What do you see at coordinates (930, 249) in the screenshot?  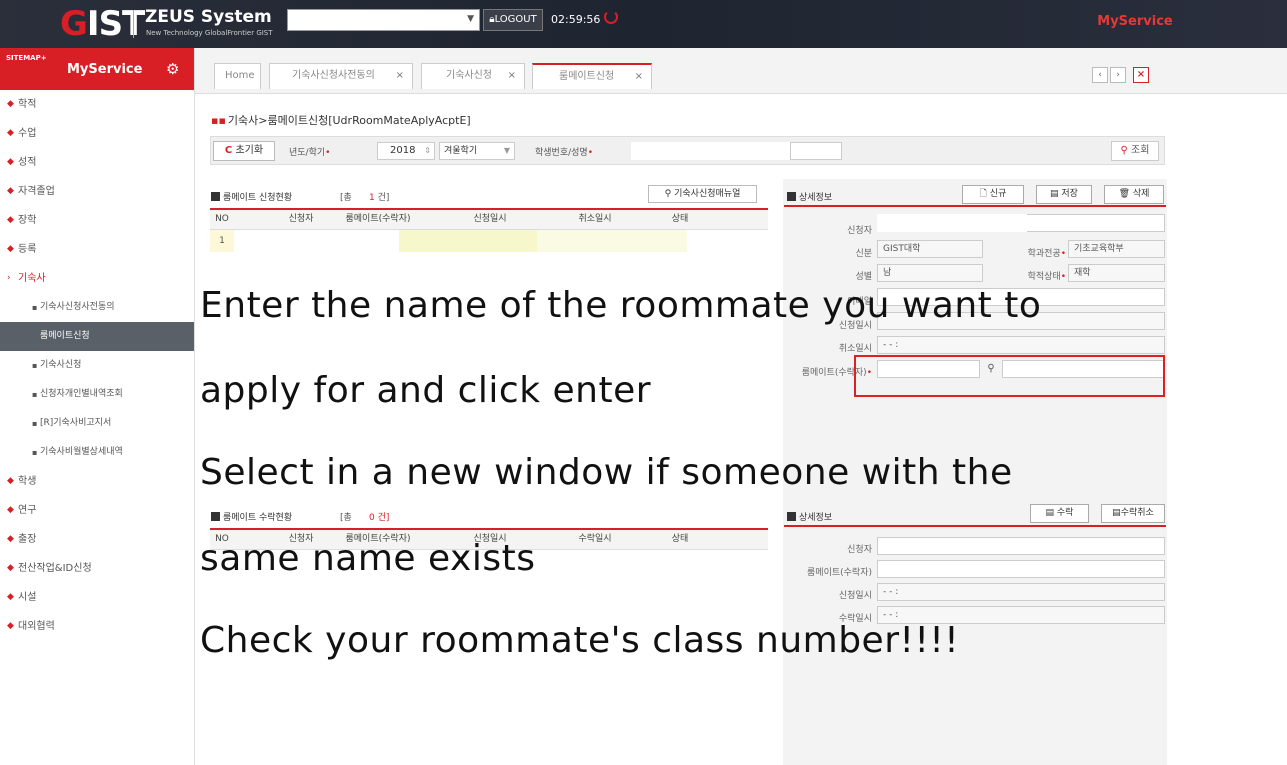 I see `status-field: GIST대학` at bounding box center [930, 249].